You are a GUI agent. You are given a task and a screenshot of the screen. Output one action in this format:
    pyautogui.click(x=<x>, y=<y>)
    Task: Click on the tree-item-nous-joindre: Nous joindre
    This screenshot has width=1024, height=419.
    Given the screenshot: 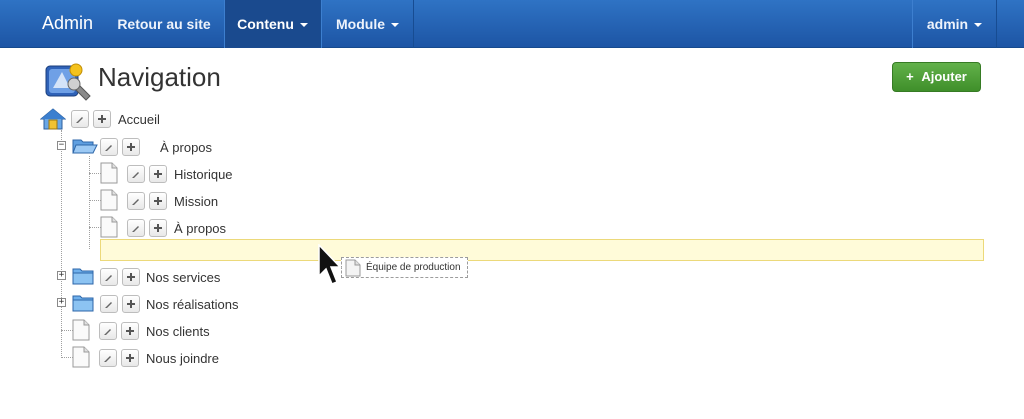 What is the action you would take?
    pyautogui.click(x=172, y=357)
    